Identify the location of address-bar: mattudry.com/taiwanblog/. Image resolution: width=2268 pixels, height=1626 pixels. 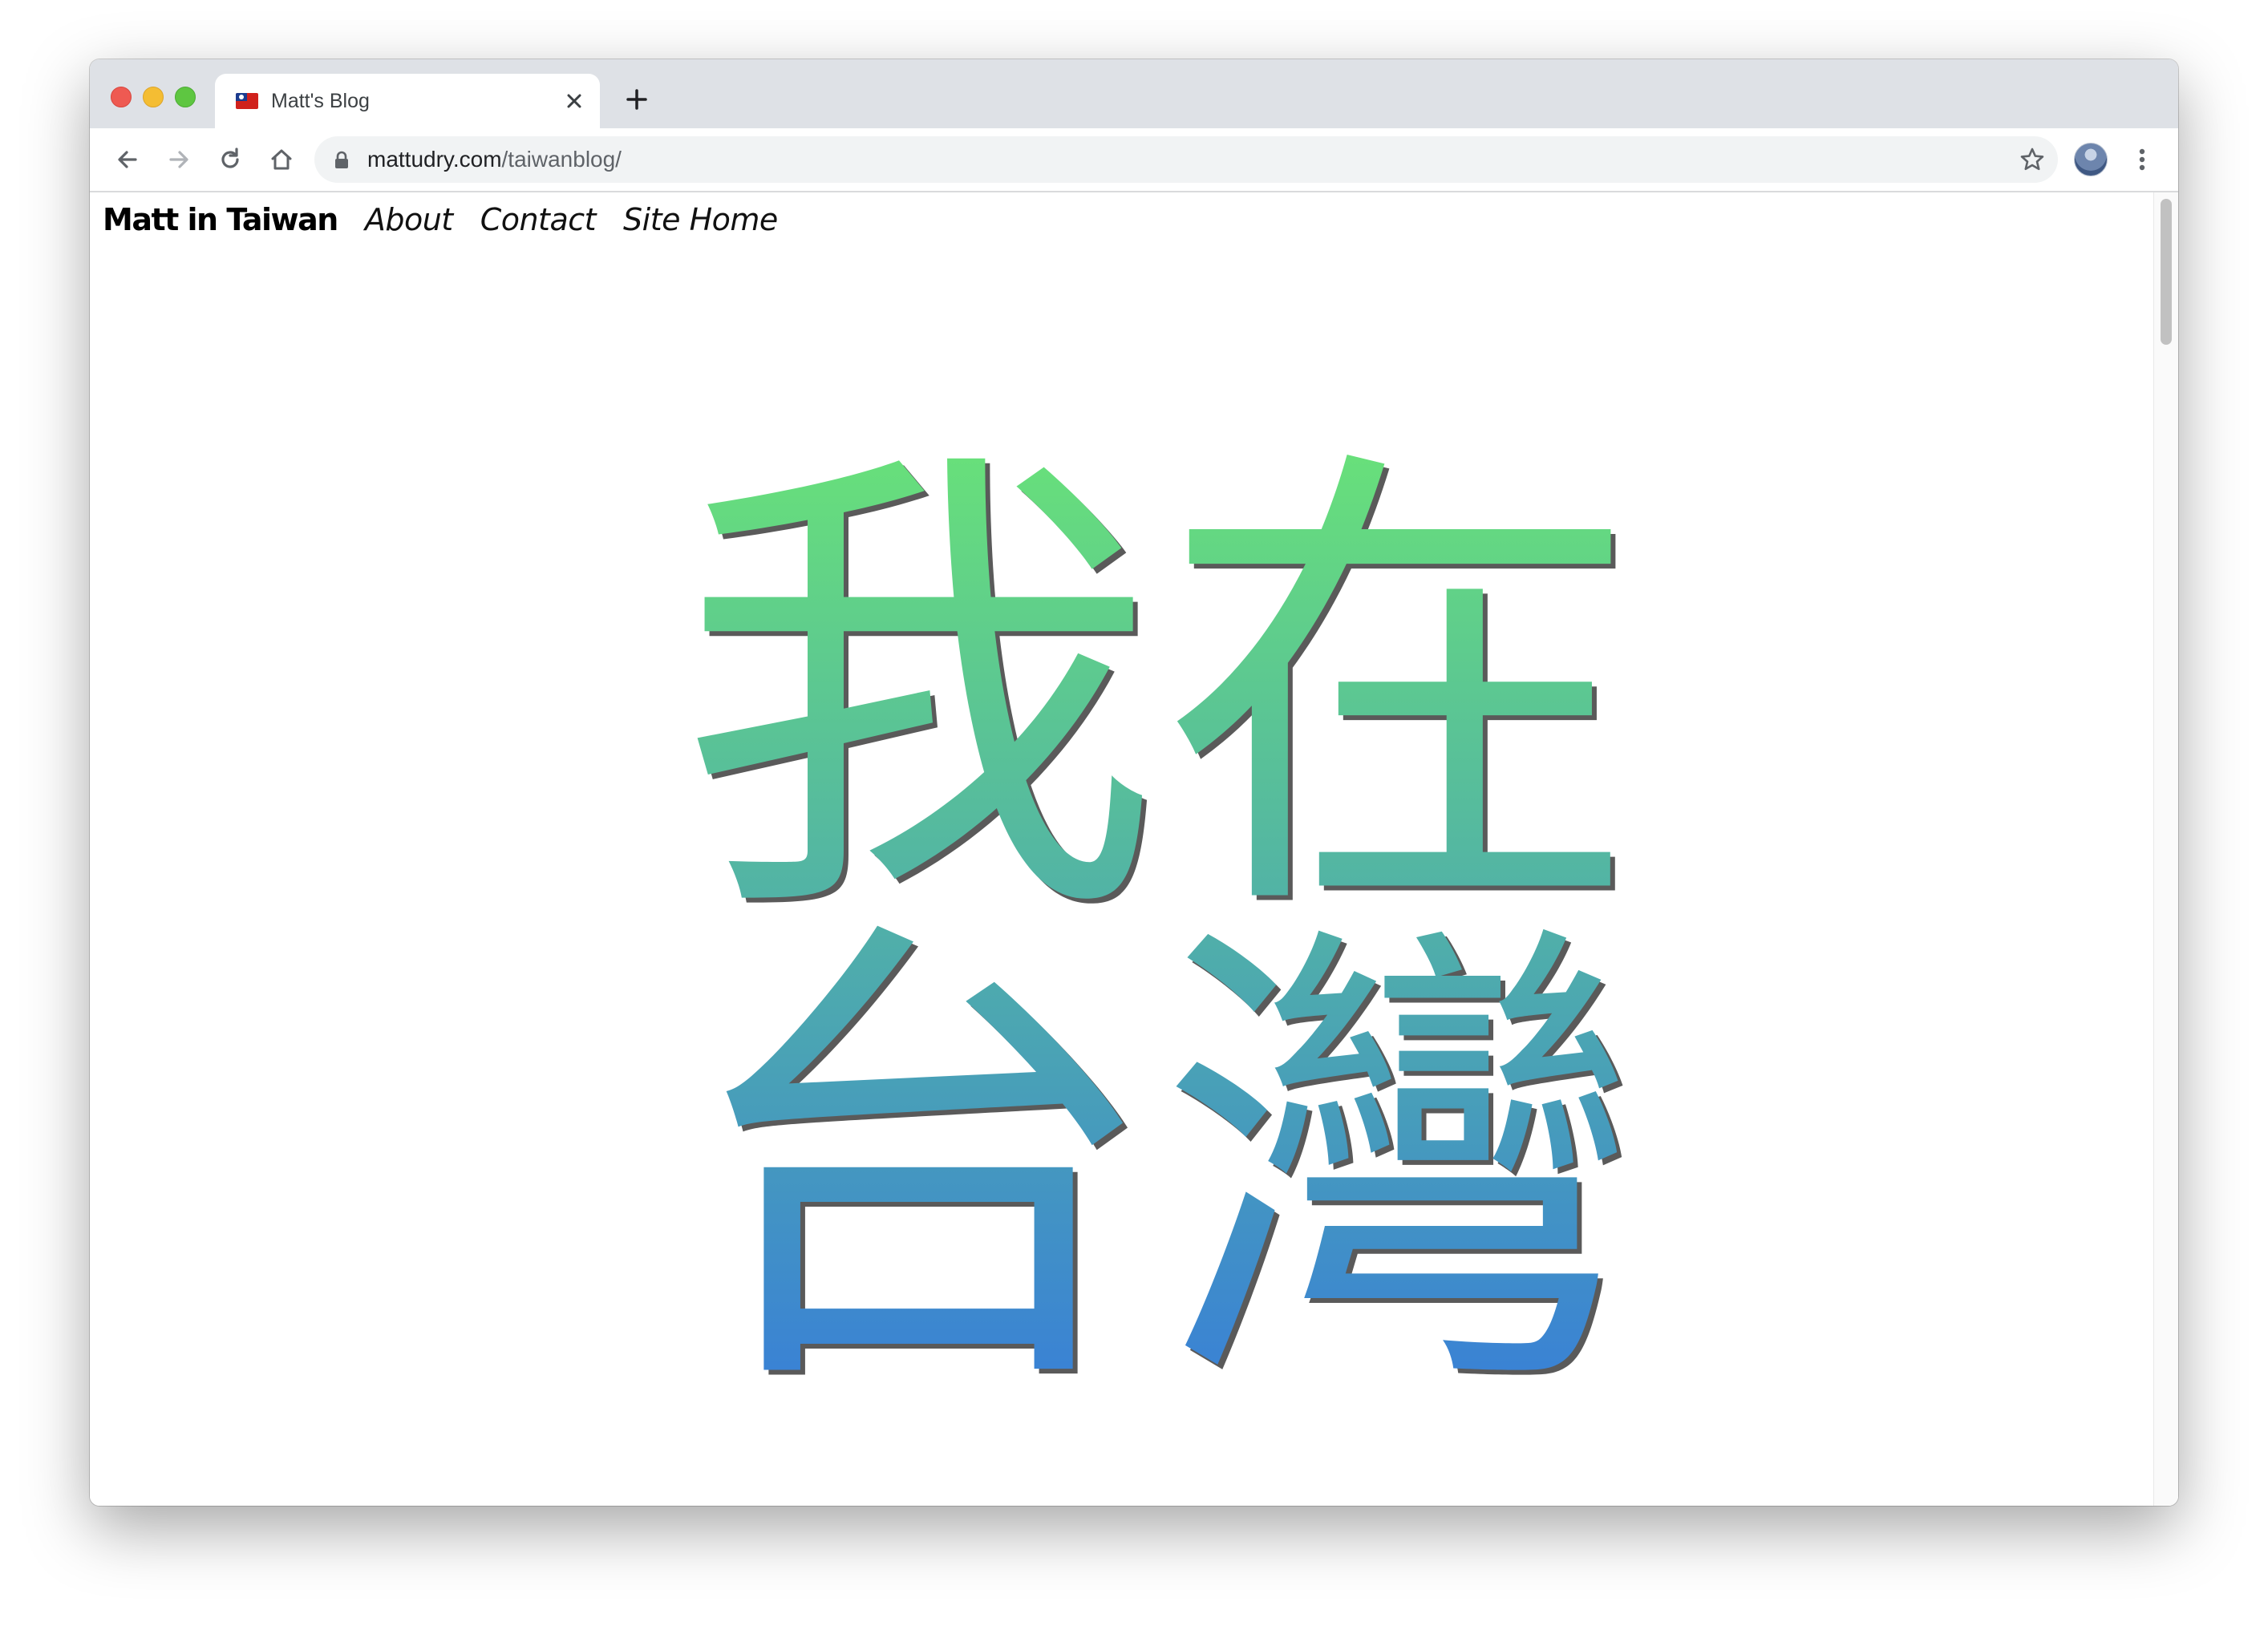
(1186, 159).